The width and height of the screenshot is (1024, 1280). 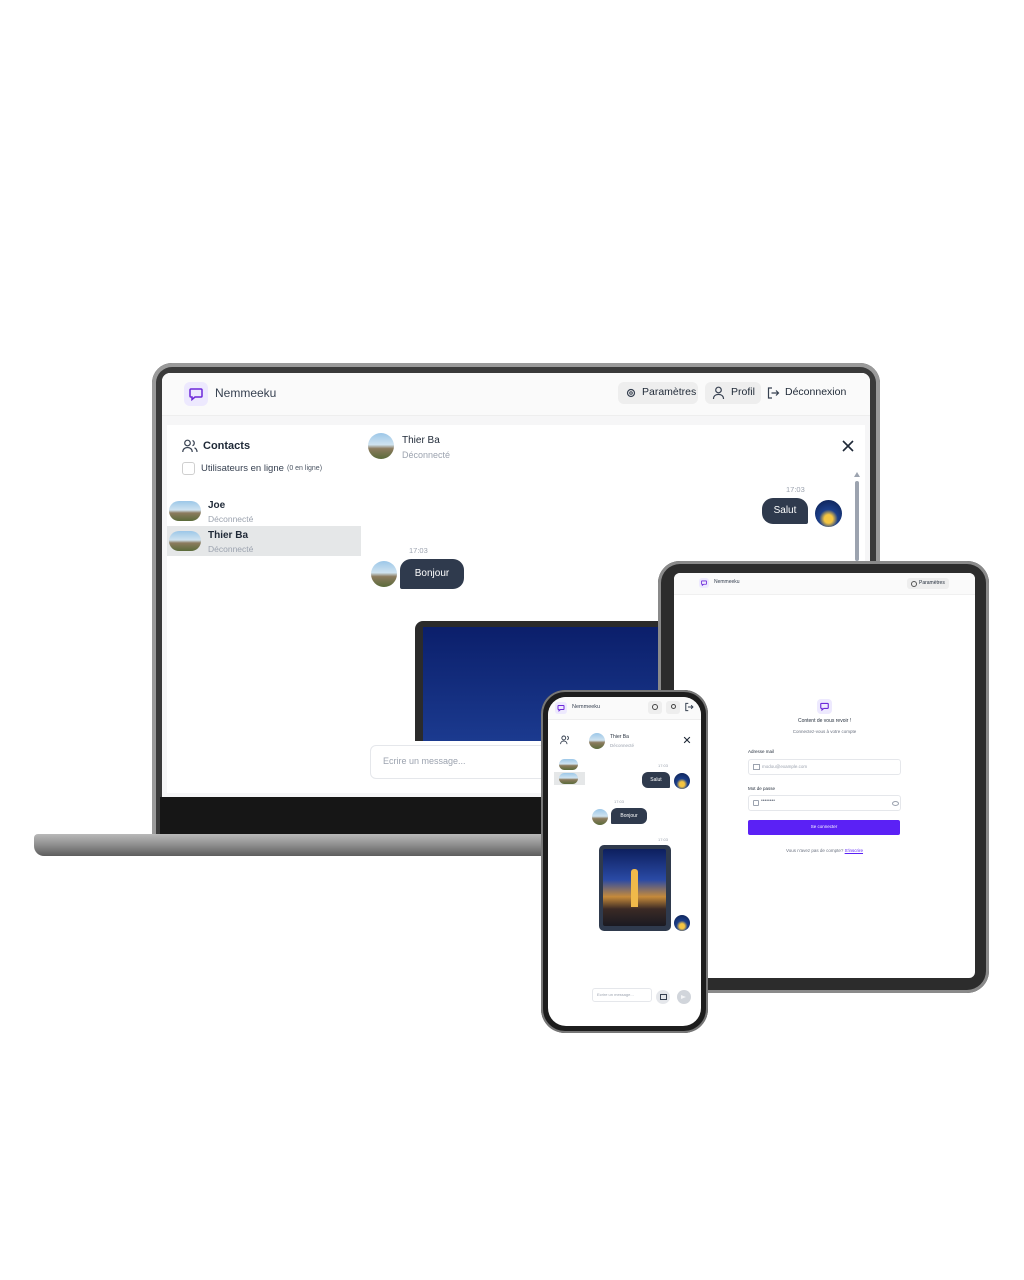 I want to click on profile-button: Profil, so click(x=733, y=393).